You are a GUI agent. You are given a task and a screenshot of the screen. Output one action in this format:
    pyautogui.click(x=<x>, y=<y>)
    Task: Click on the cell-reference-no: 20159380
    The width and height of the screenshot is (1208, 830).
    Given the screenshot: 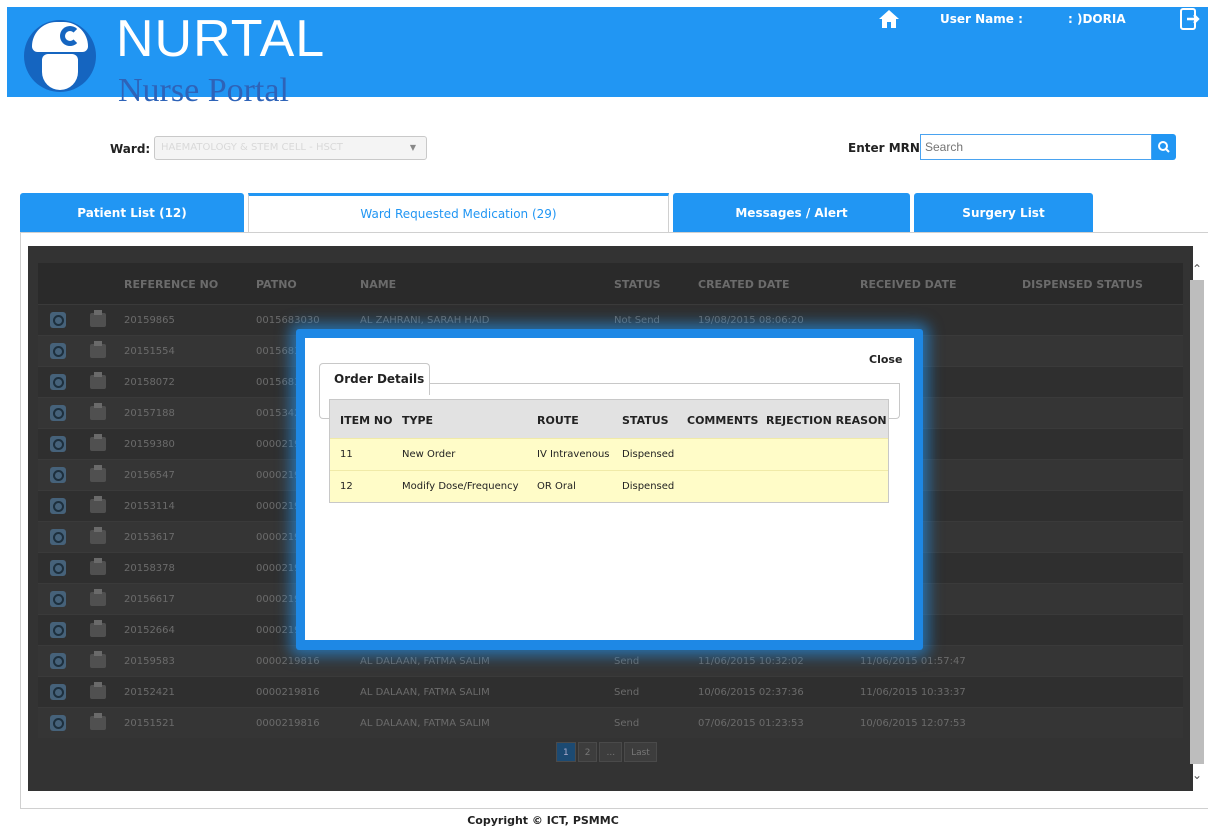 What is the action you would take?
    pyautogui.click(x=149, y=444)
    